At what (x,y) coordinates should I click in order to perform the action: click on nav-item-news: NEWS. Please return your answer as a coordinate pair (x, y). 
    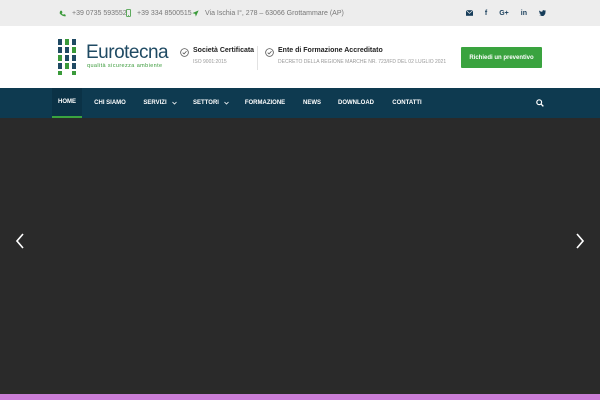
    Looking at the image, I should click on (312, 103).